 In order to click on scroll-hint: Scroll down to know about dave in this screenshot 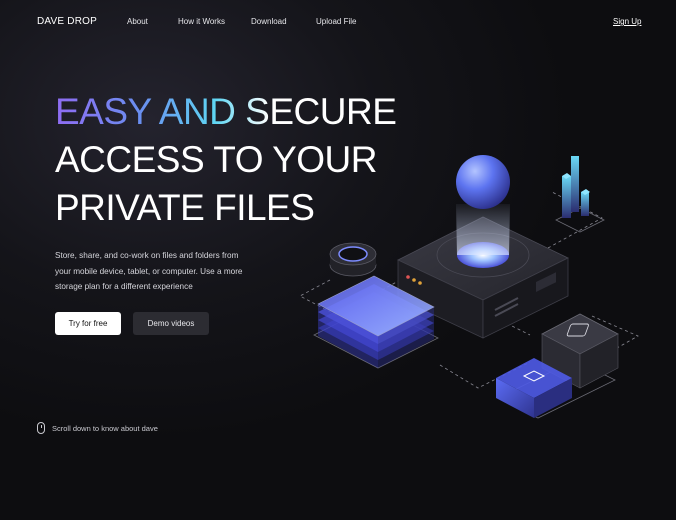, I will do `click(97, 428)`.